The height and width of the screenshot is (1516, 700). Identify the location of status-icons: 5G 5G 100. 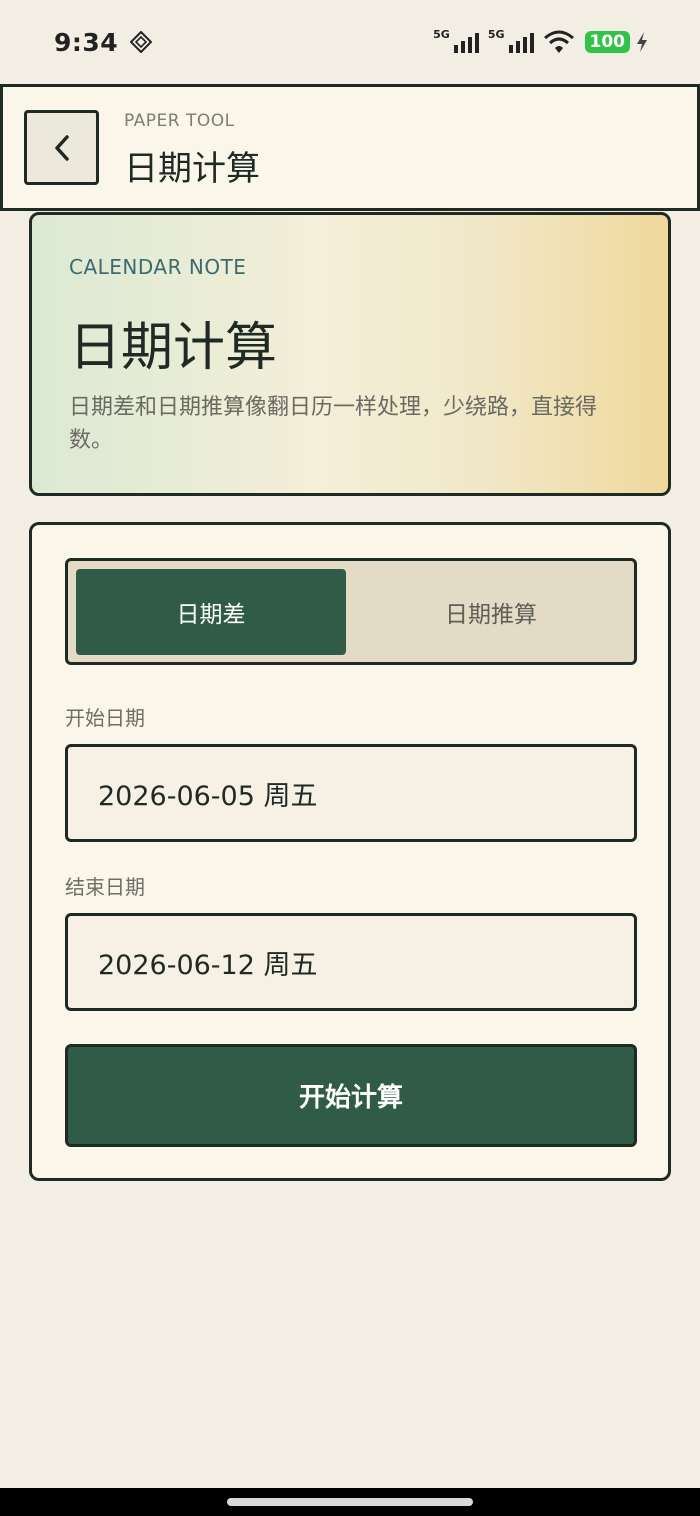
(540, 40).